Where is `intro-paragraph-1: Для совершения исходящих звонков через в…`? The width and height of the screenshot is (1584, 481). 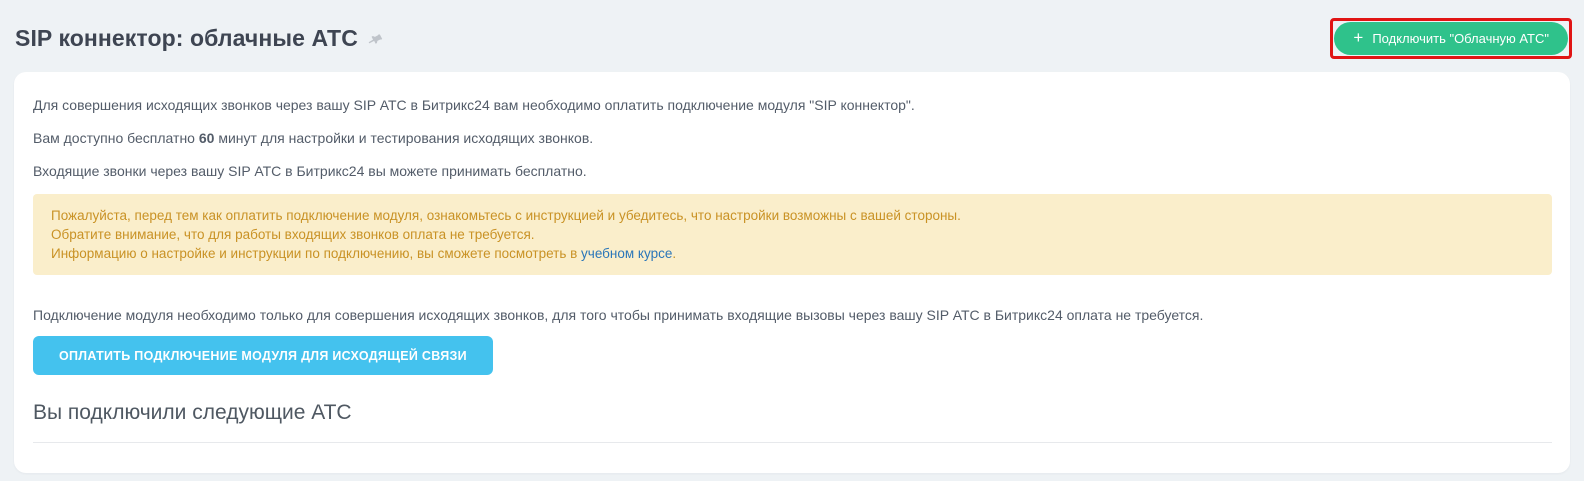
intro-paragraph-1: Для совершения исходящих звонков через в… is located at coordinates (792, 105).